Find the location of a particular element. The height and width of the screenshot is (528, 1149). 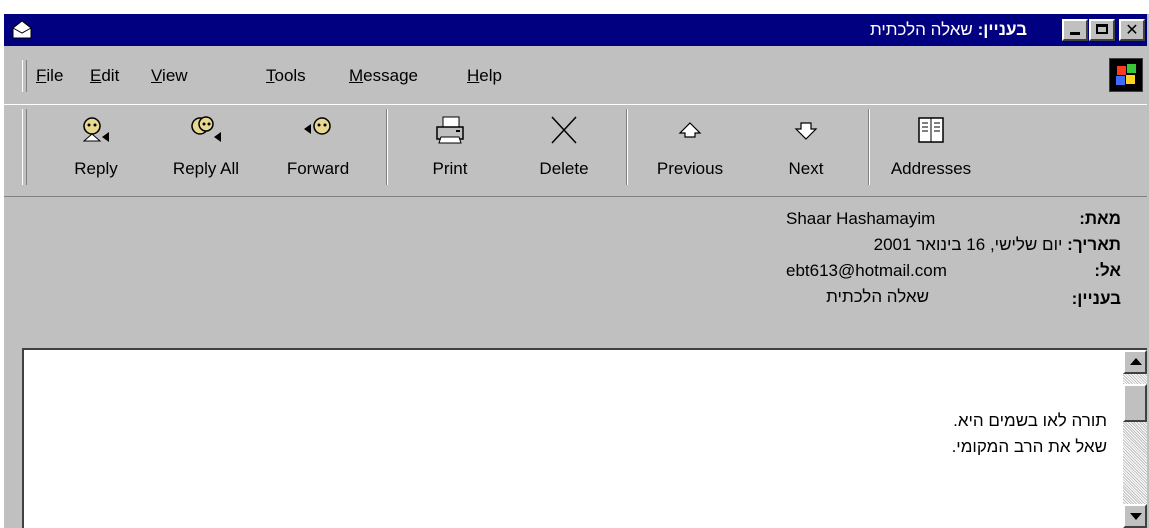

reply-all-label: Reply All is located at coordinates (206, 168).